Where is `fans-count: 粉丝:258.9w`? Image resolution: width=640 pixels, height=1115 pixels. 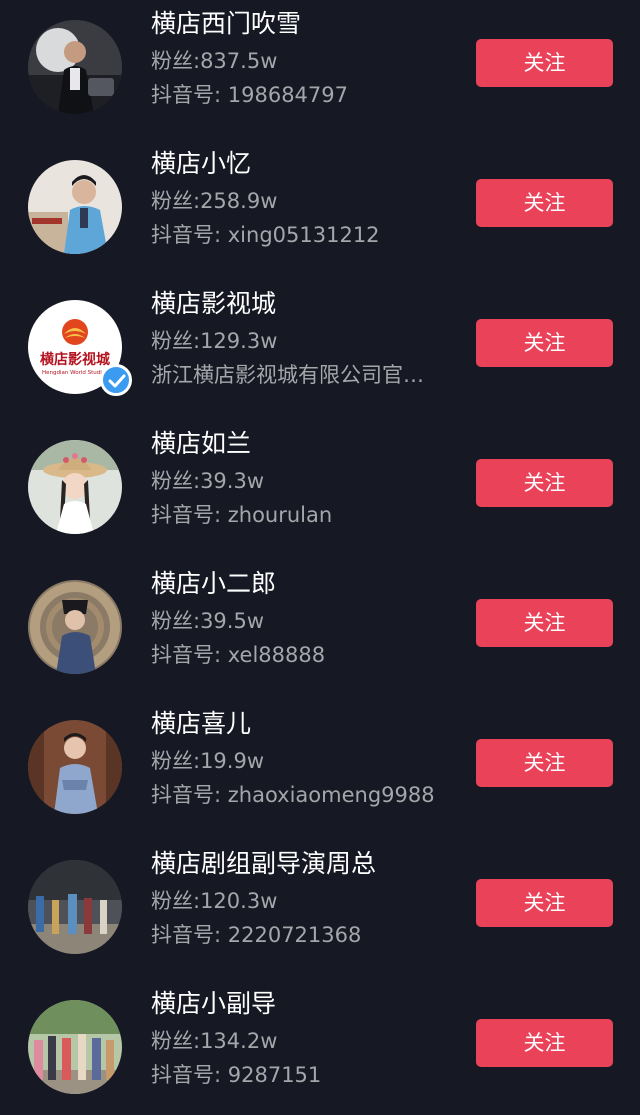 fans-count: 粉丝:258.9w is located at coordinates (214, 201).